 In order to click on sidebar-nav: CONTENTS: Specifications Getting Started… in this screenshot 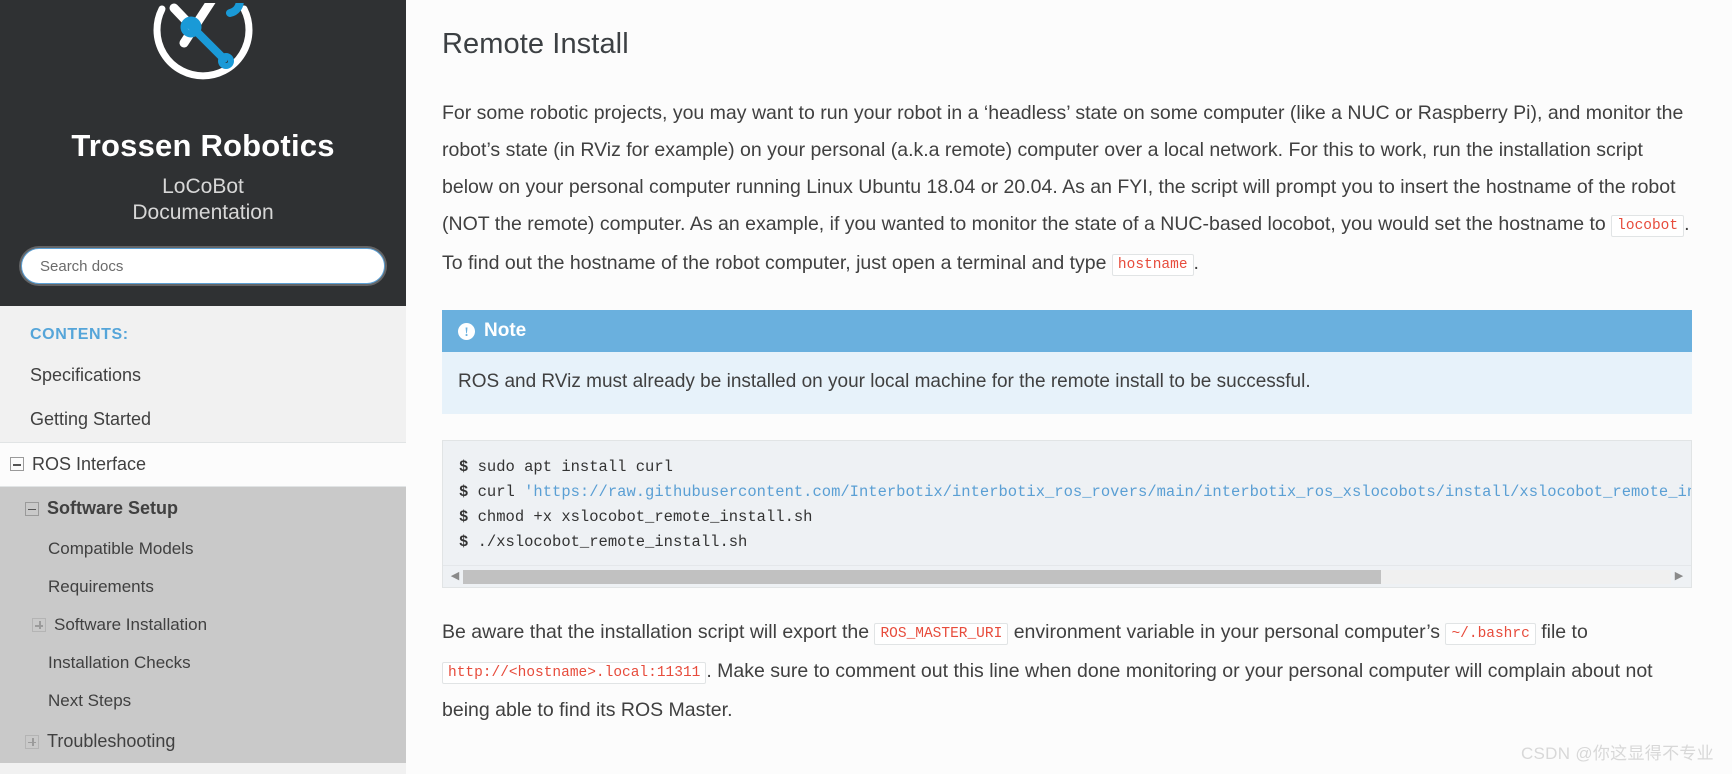, I will do `click(203, 535)`.